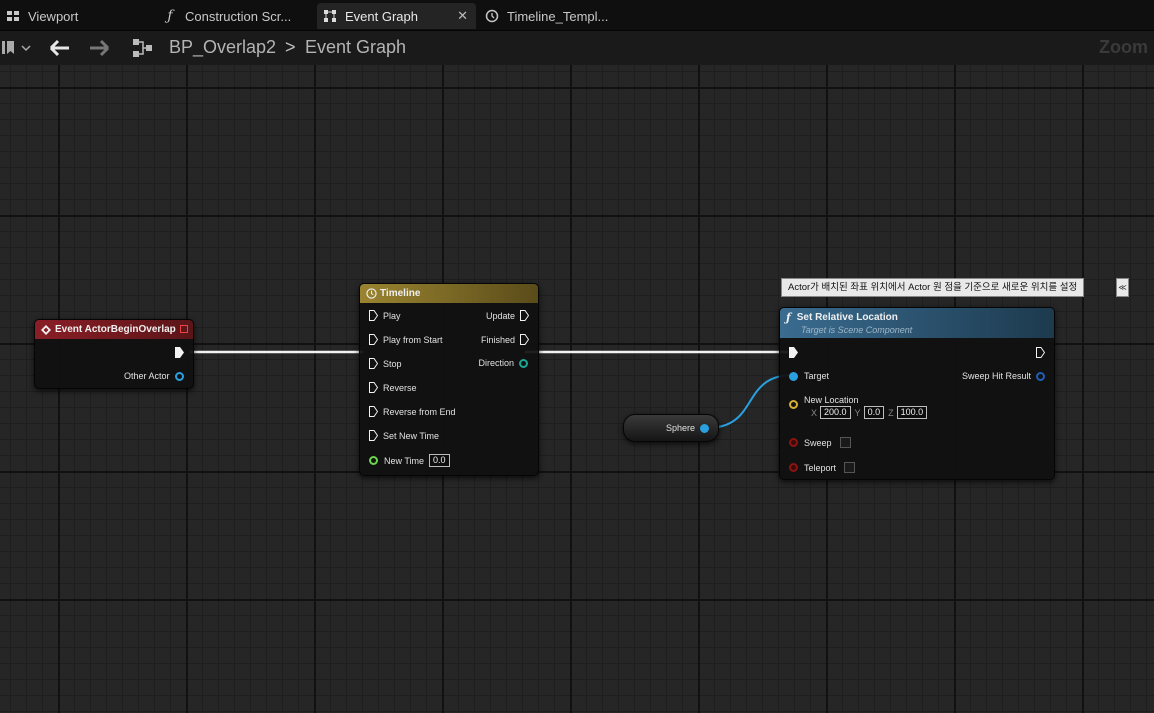  I want to click on x-input: 200.0, so click(835, 412).